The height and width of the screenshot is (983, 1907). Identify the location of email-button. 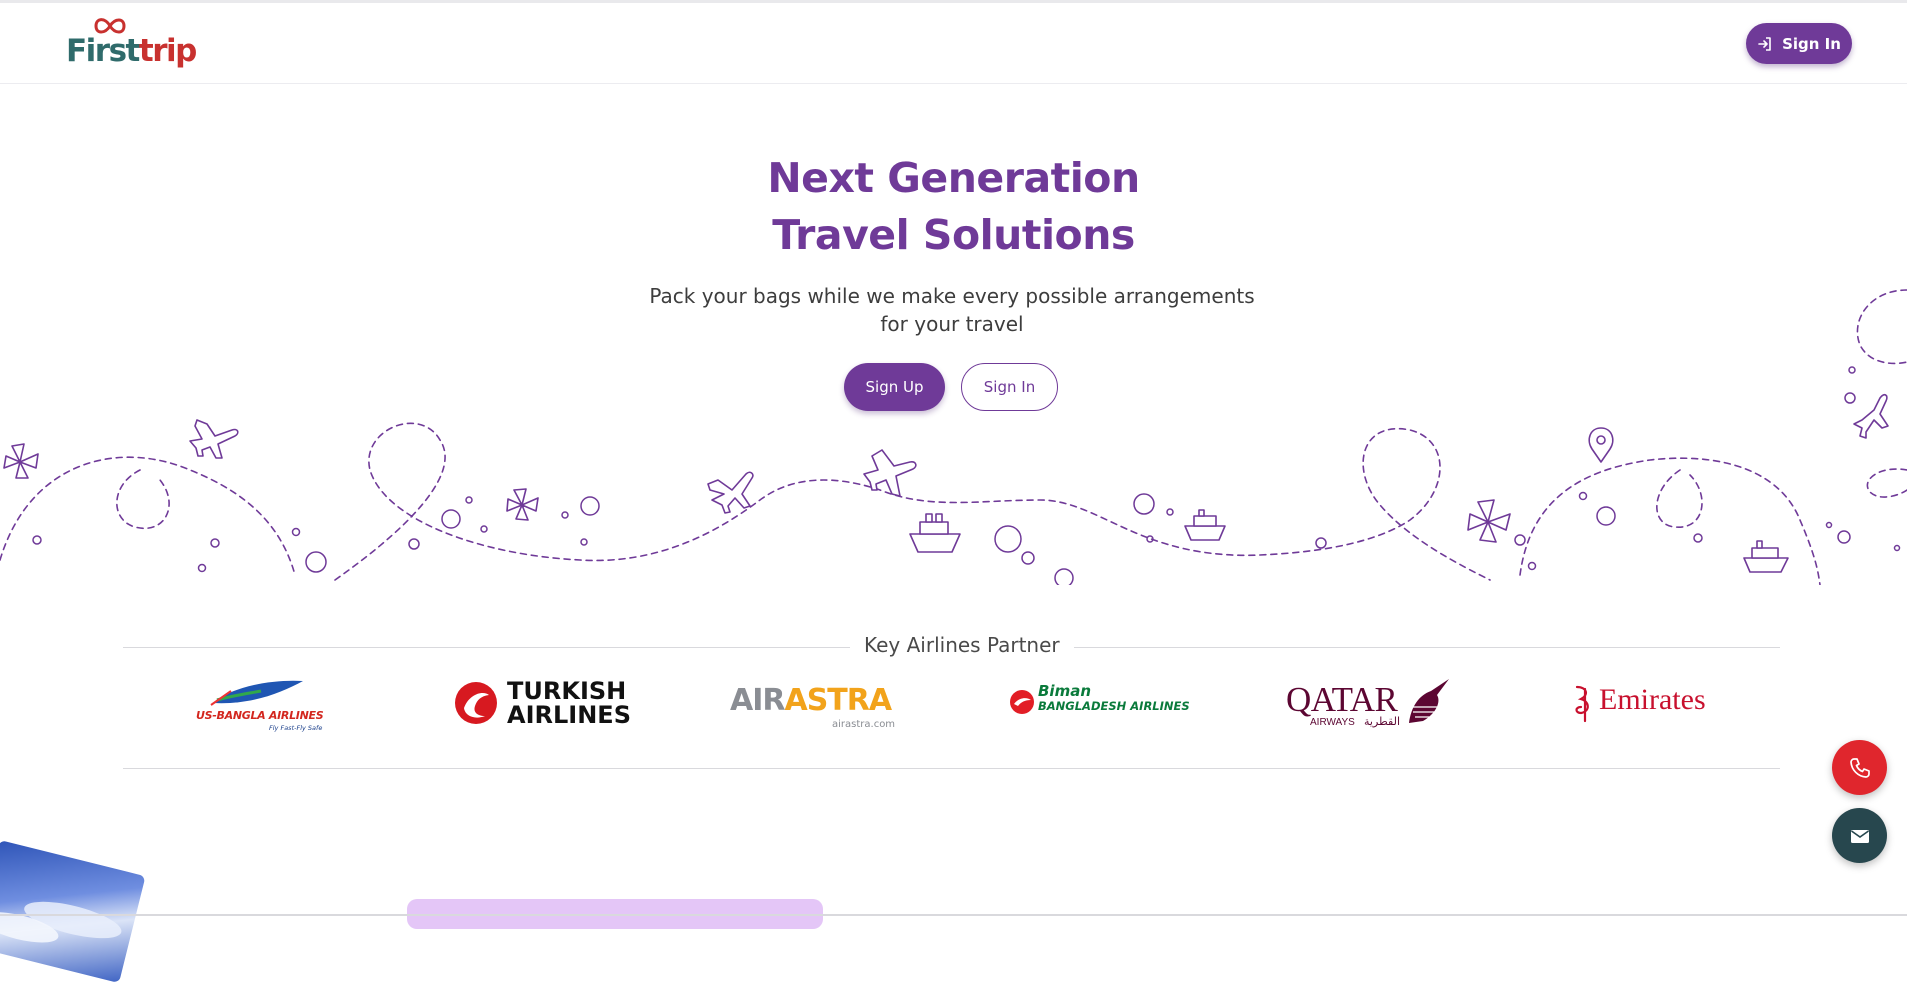
(1859, 835).